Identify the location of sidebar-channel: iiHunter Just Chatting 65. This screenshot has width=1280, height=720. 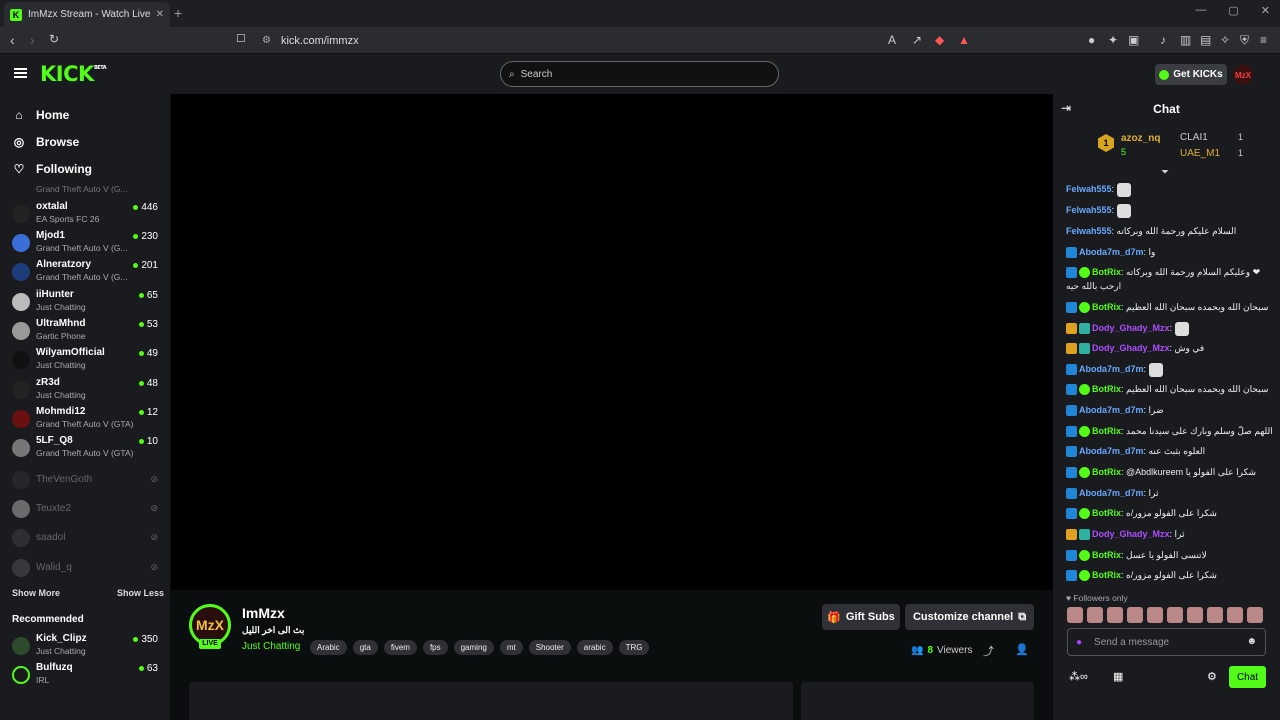
(87, 303).